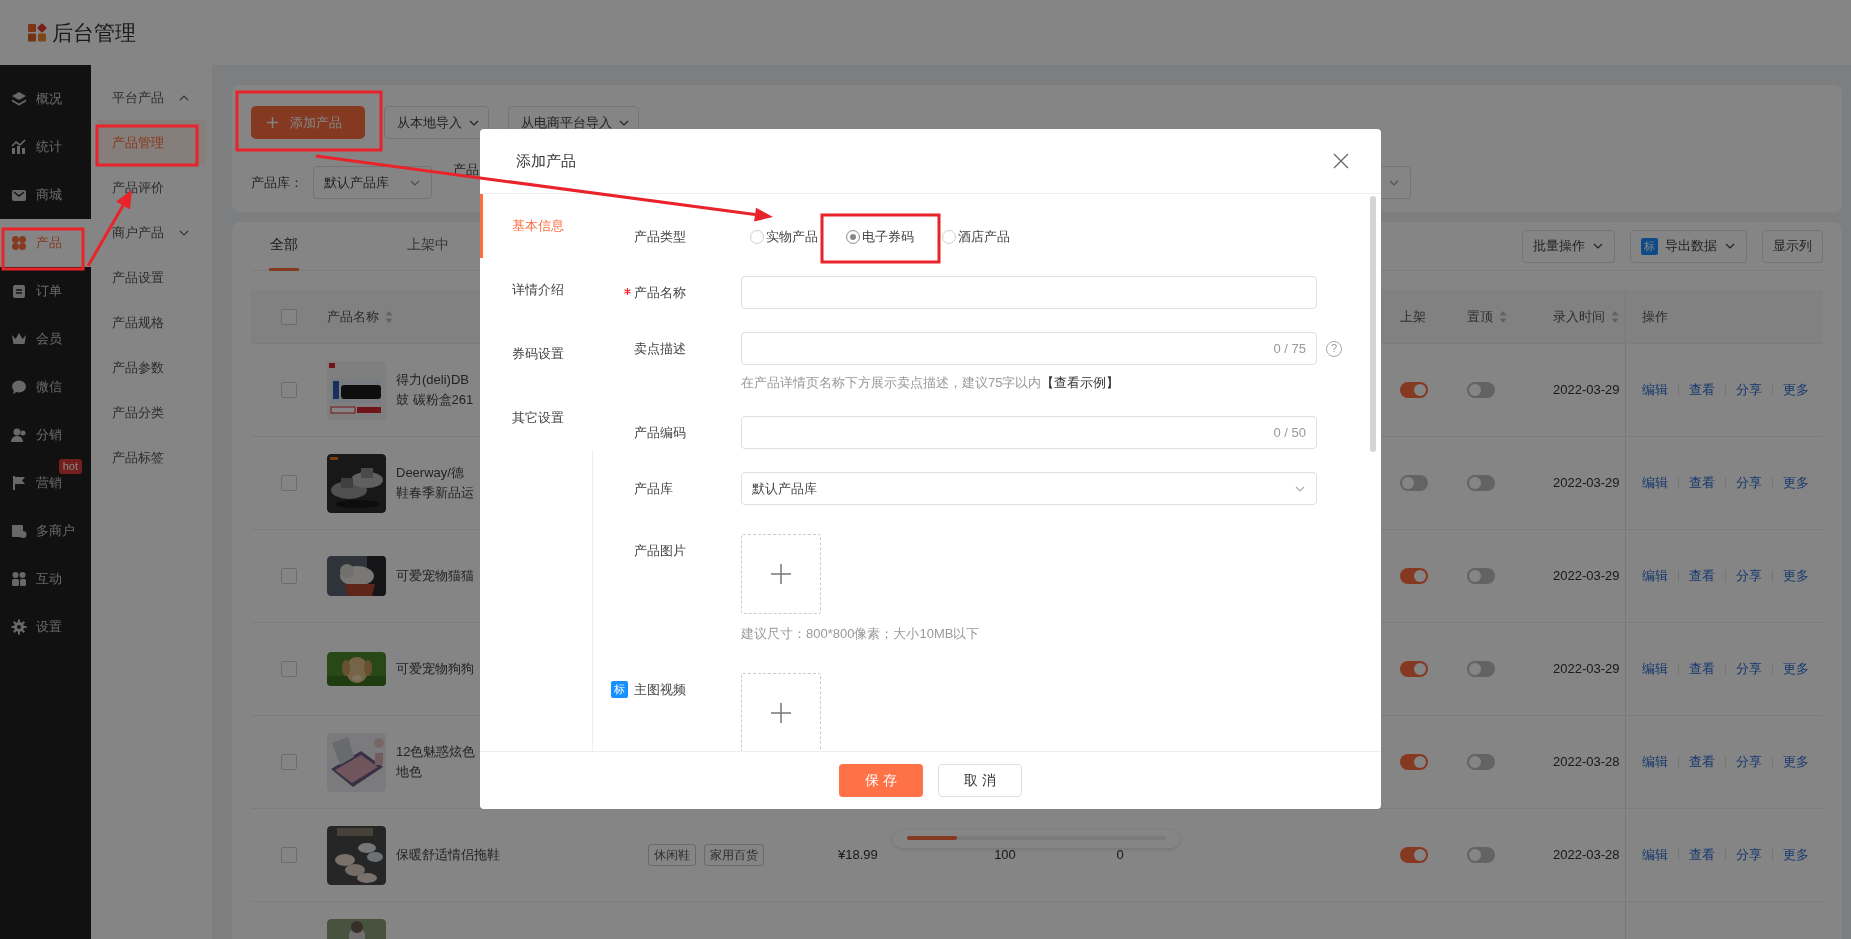 This screenshot has width=1851, height=939. Describe the element at coordinates (1029, 432) in the screenshot. I see `input-field: 0 / 50` at that location.